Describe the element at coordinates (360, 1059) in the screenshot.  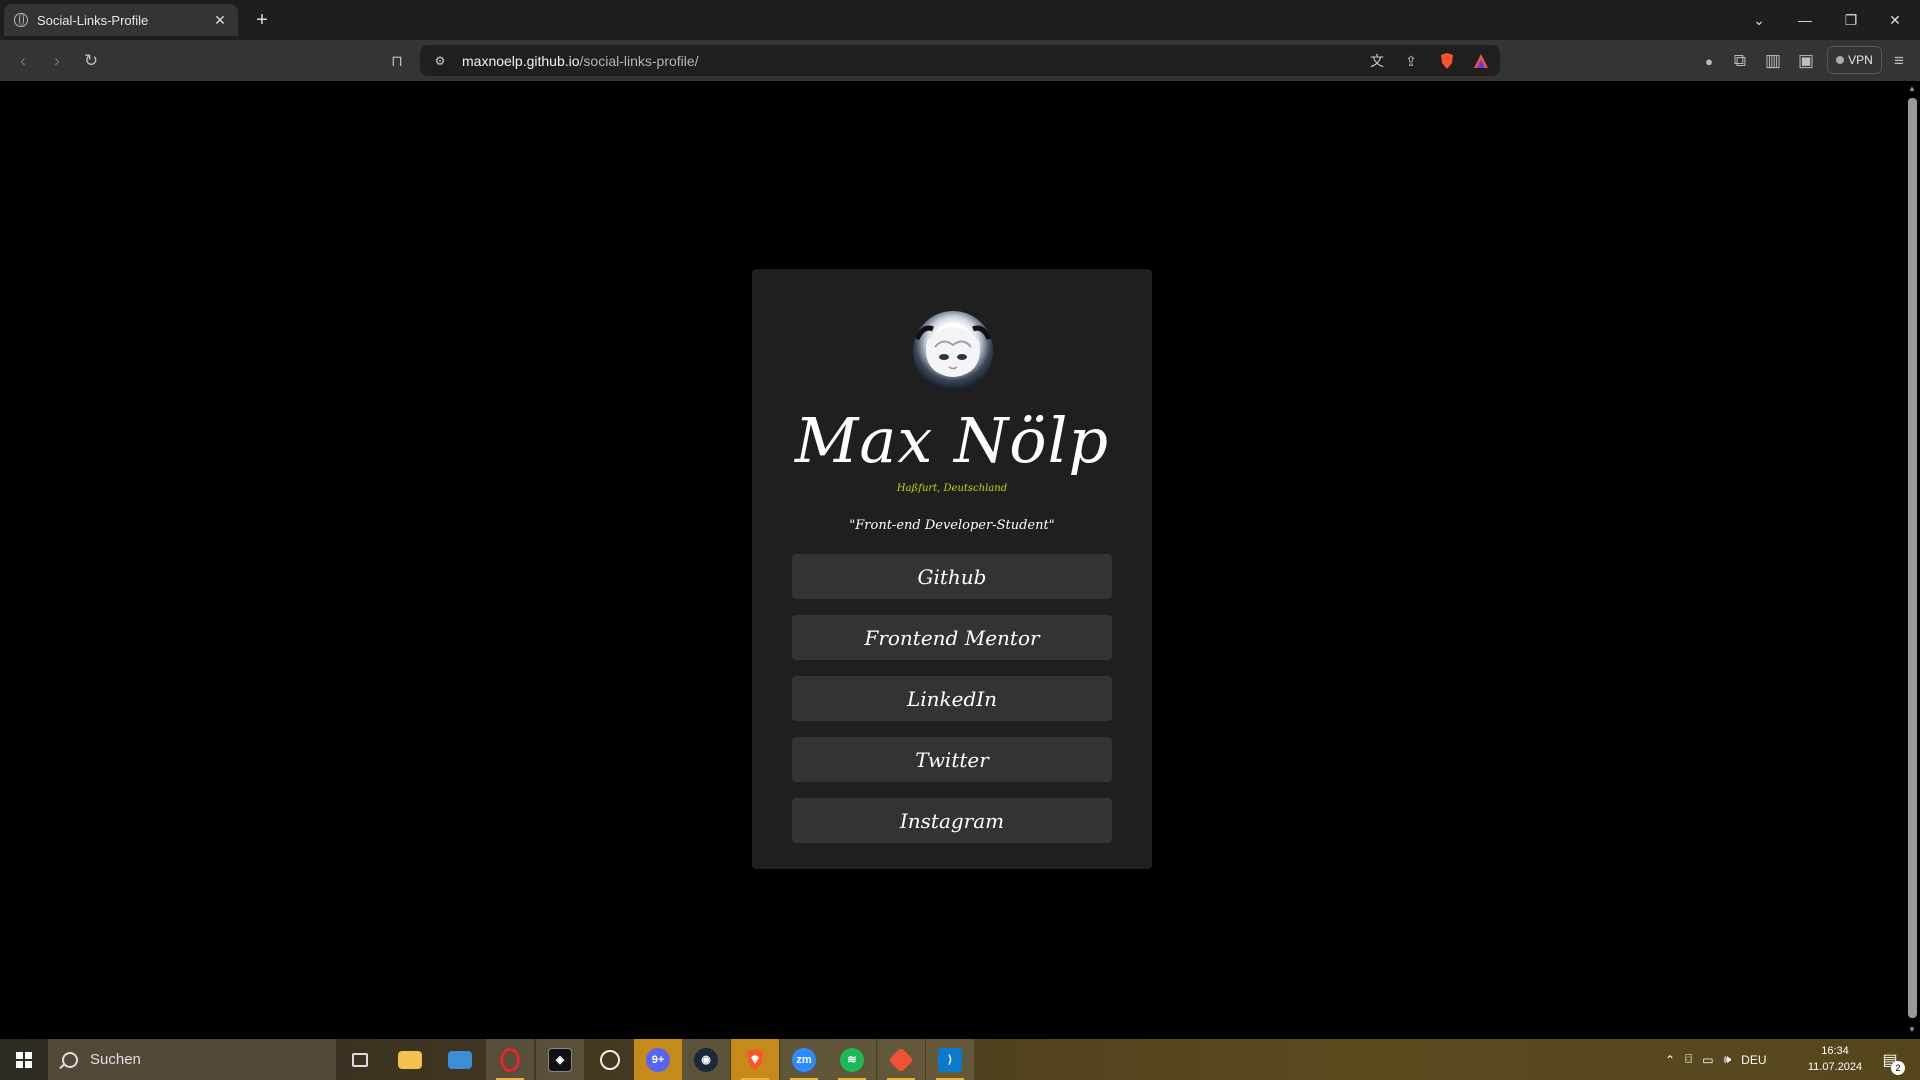
I see `task-view-icon` at that location.